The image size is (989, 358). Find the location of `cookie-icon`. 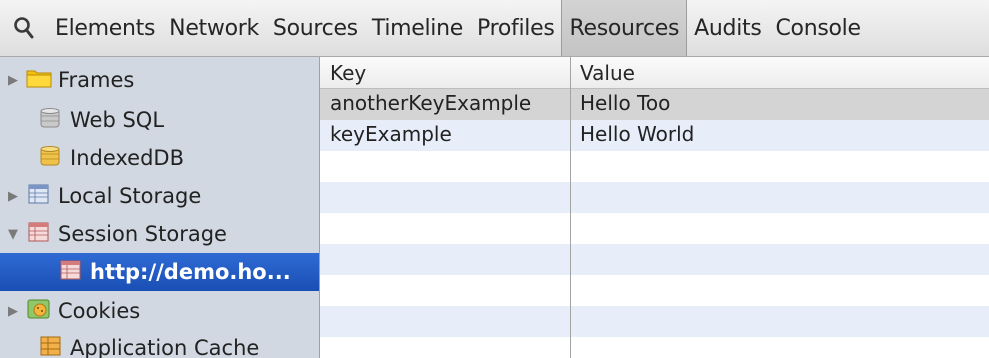

cookie-icon is located at coordinates (39, 311).